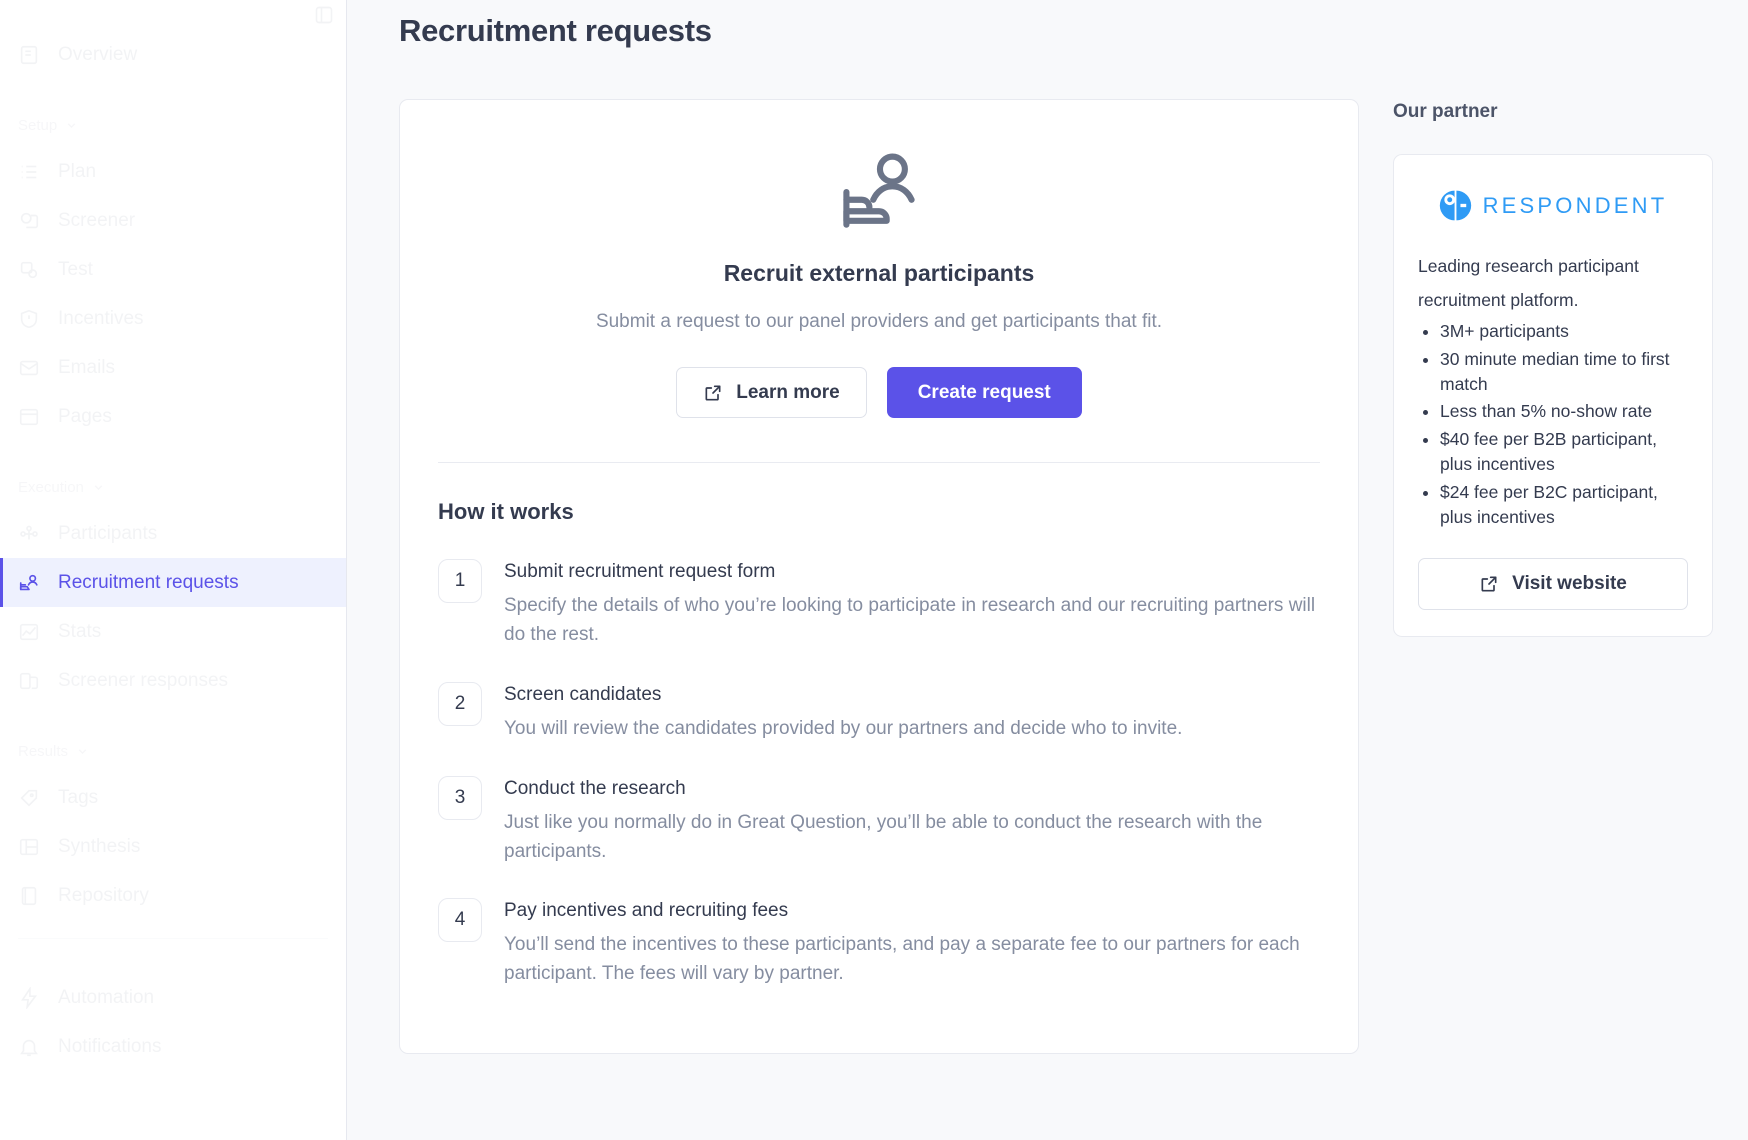 The image size is (1748, 1140). Describe the element at coordinates (29, 534) in the screenshot. I see `participants-icon` at that location.